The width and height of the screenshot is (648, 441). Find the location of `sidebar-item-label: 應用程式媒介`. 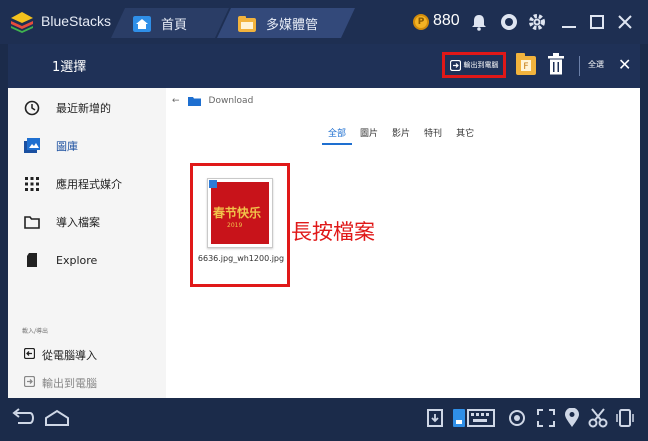

sidebar-item-label: 應用程式媒介 is located at coordinates (89, 184).